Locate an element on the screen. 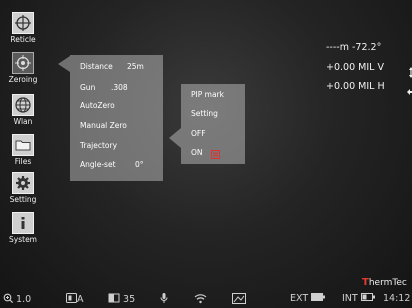 This screenshot has width=412, height=308. status-bar: 1.0 A 35 EXT INT 14:12 is located at coordinates (206, 300).